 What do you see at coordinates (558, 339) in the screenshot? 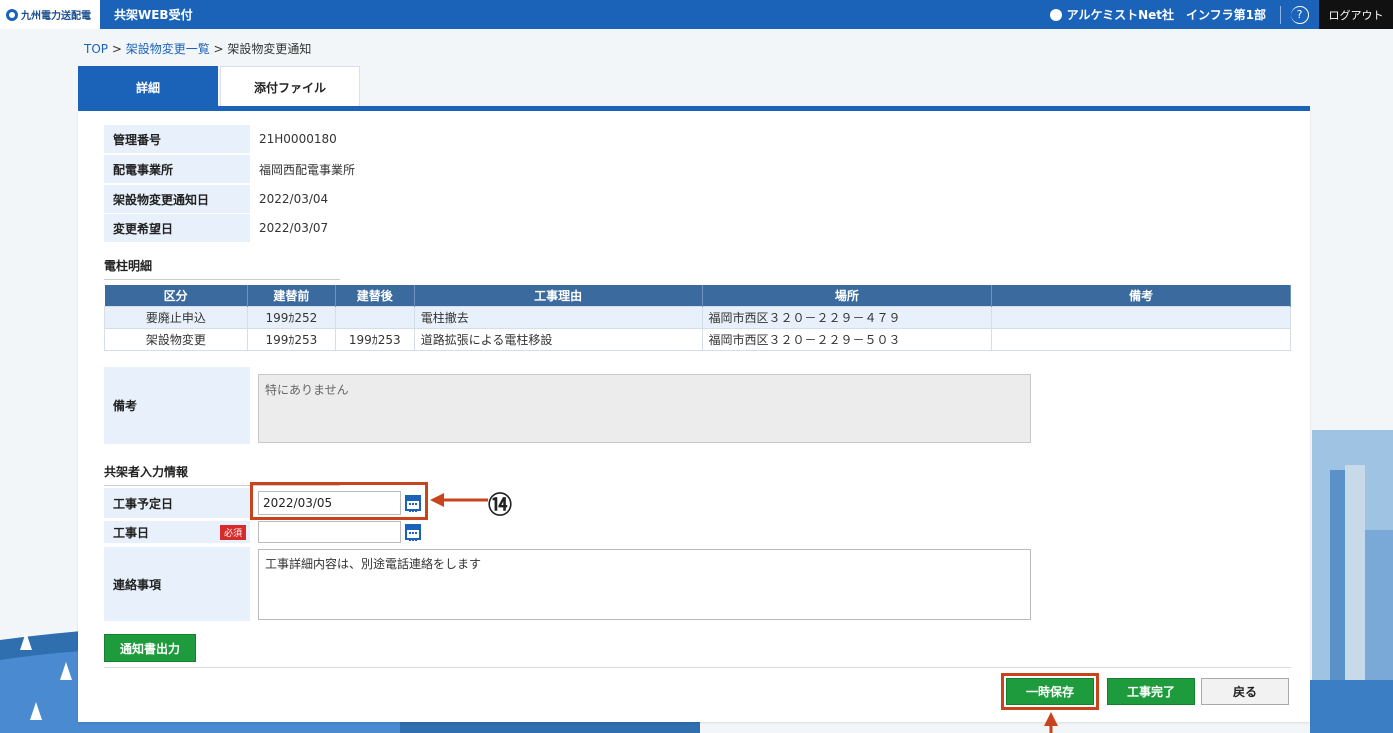
I see `table-cell: 道路拡張による電柱移設` at bounding box center [558, 339].